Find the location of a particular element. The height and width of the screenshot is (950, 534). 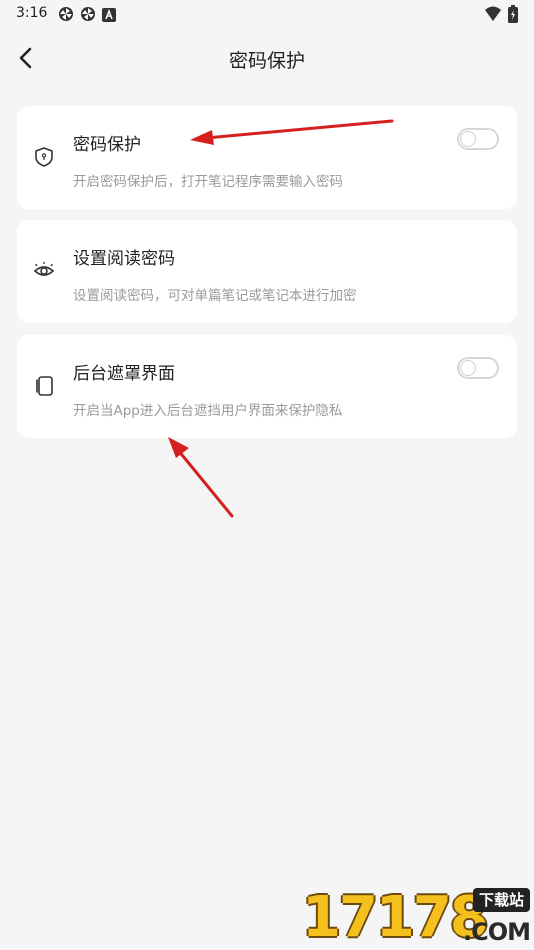

status-system-icons is located at coordinates (501, 16).